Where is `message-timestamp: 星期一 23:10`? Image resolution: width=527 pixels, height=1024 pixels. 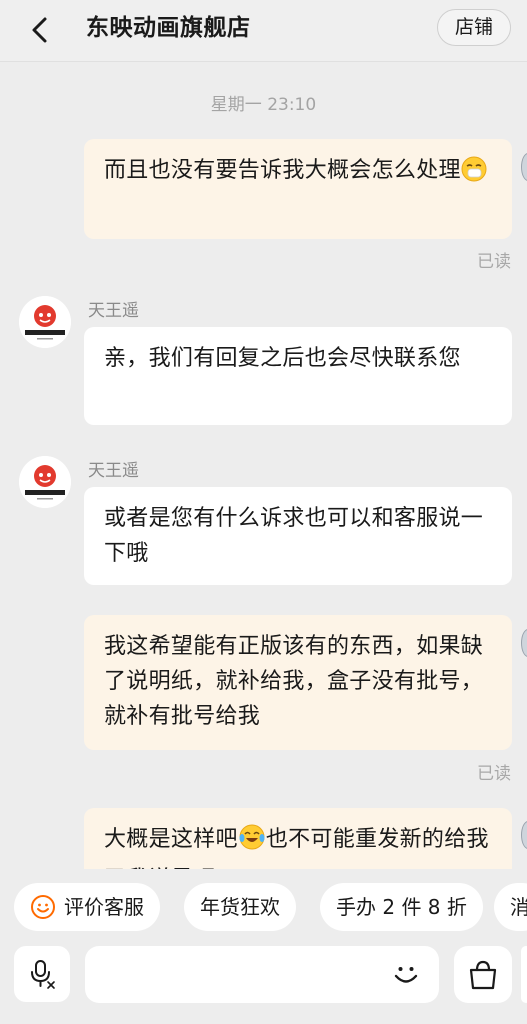 message-timestamp: 星期一 23:10 is located at coordinates (263, 105).